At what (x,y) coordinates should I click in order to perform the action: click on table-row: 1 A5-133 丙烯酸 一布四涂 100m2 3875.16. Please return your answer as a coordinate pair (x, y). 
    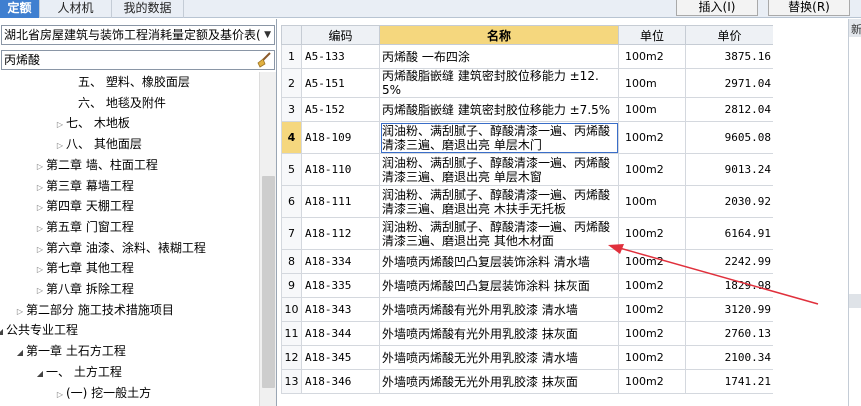
    Looking at the image, I should click on (527, 56).